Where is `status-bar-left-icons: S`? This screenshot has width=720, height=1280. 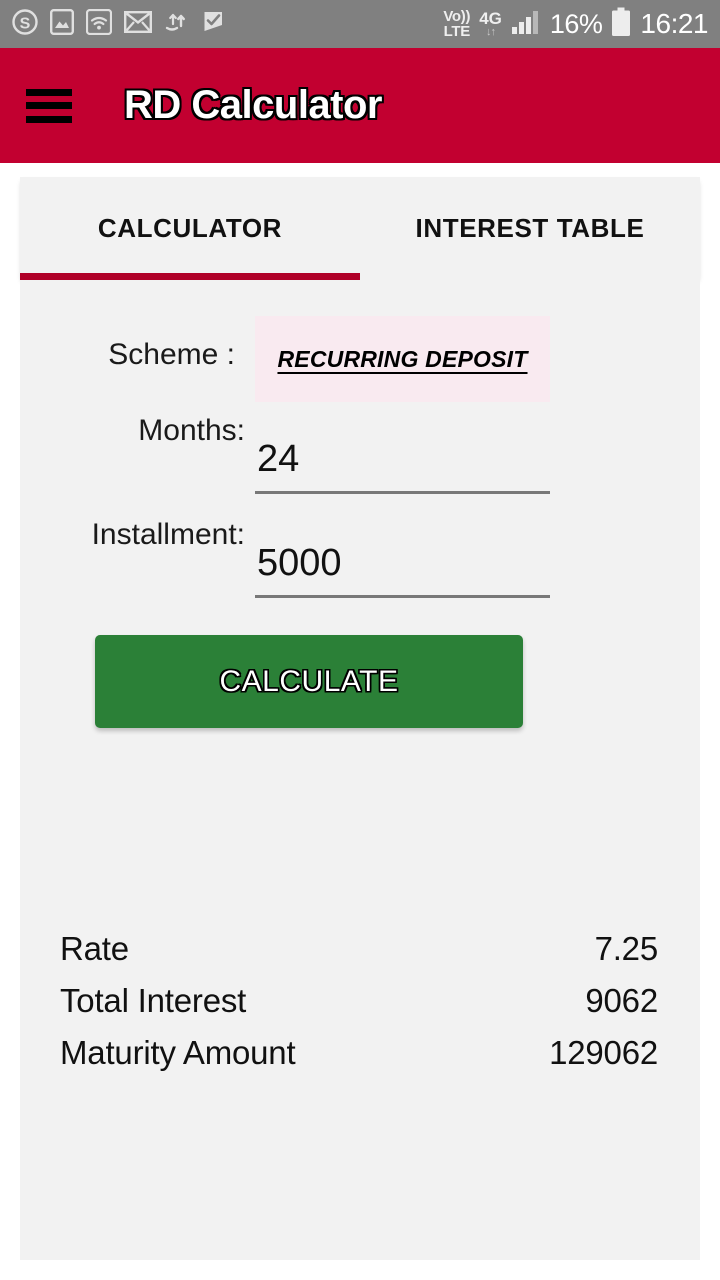
status-bar-left-icons: S is located at coordinates (119, 24).